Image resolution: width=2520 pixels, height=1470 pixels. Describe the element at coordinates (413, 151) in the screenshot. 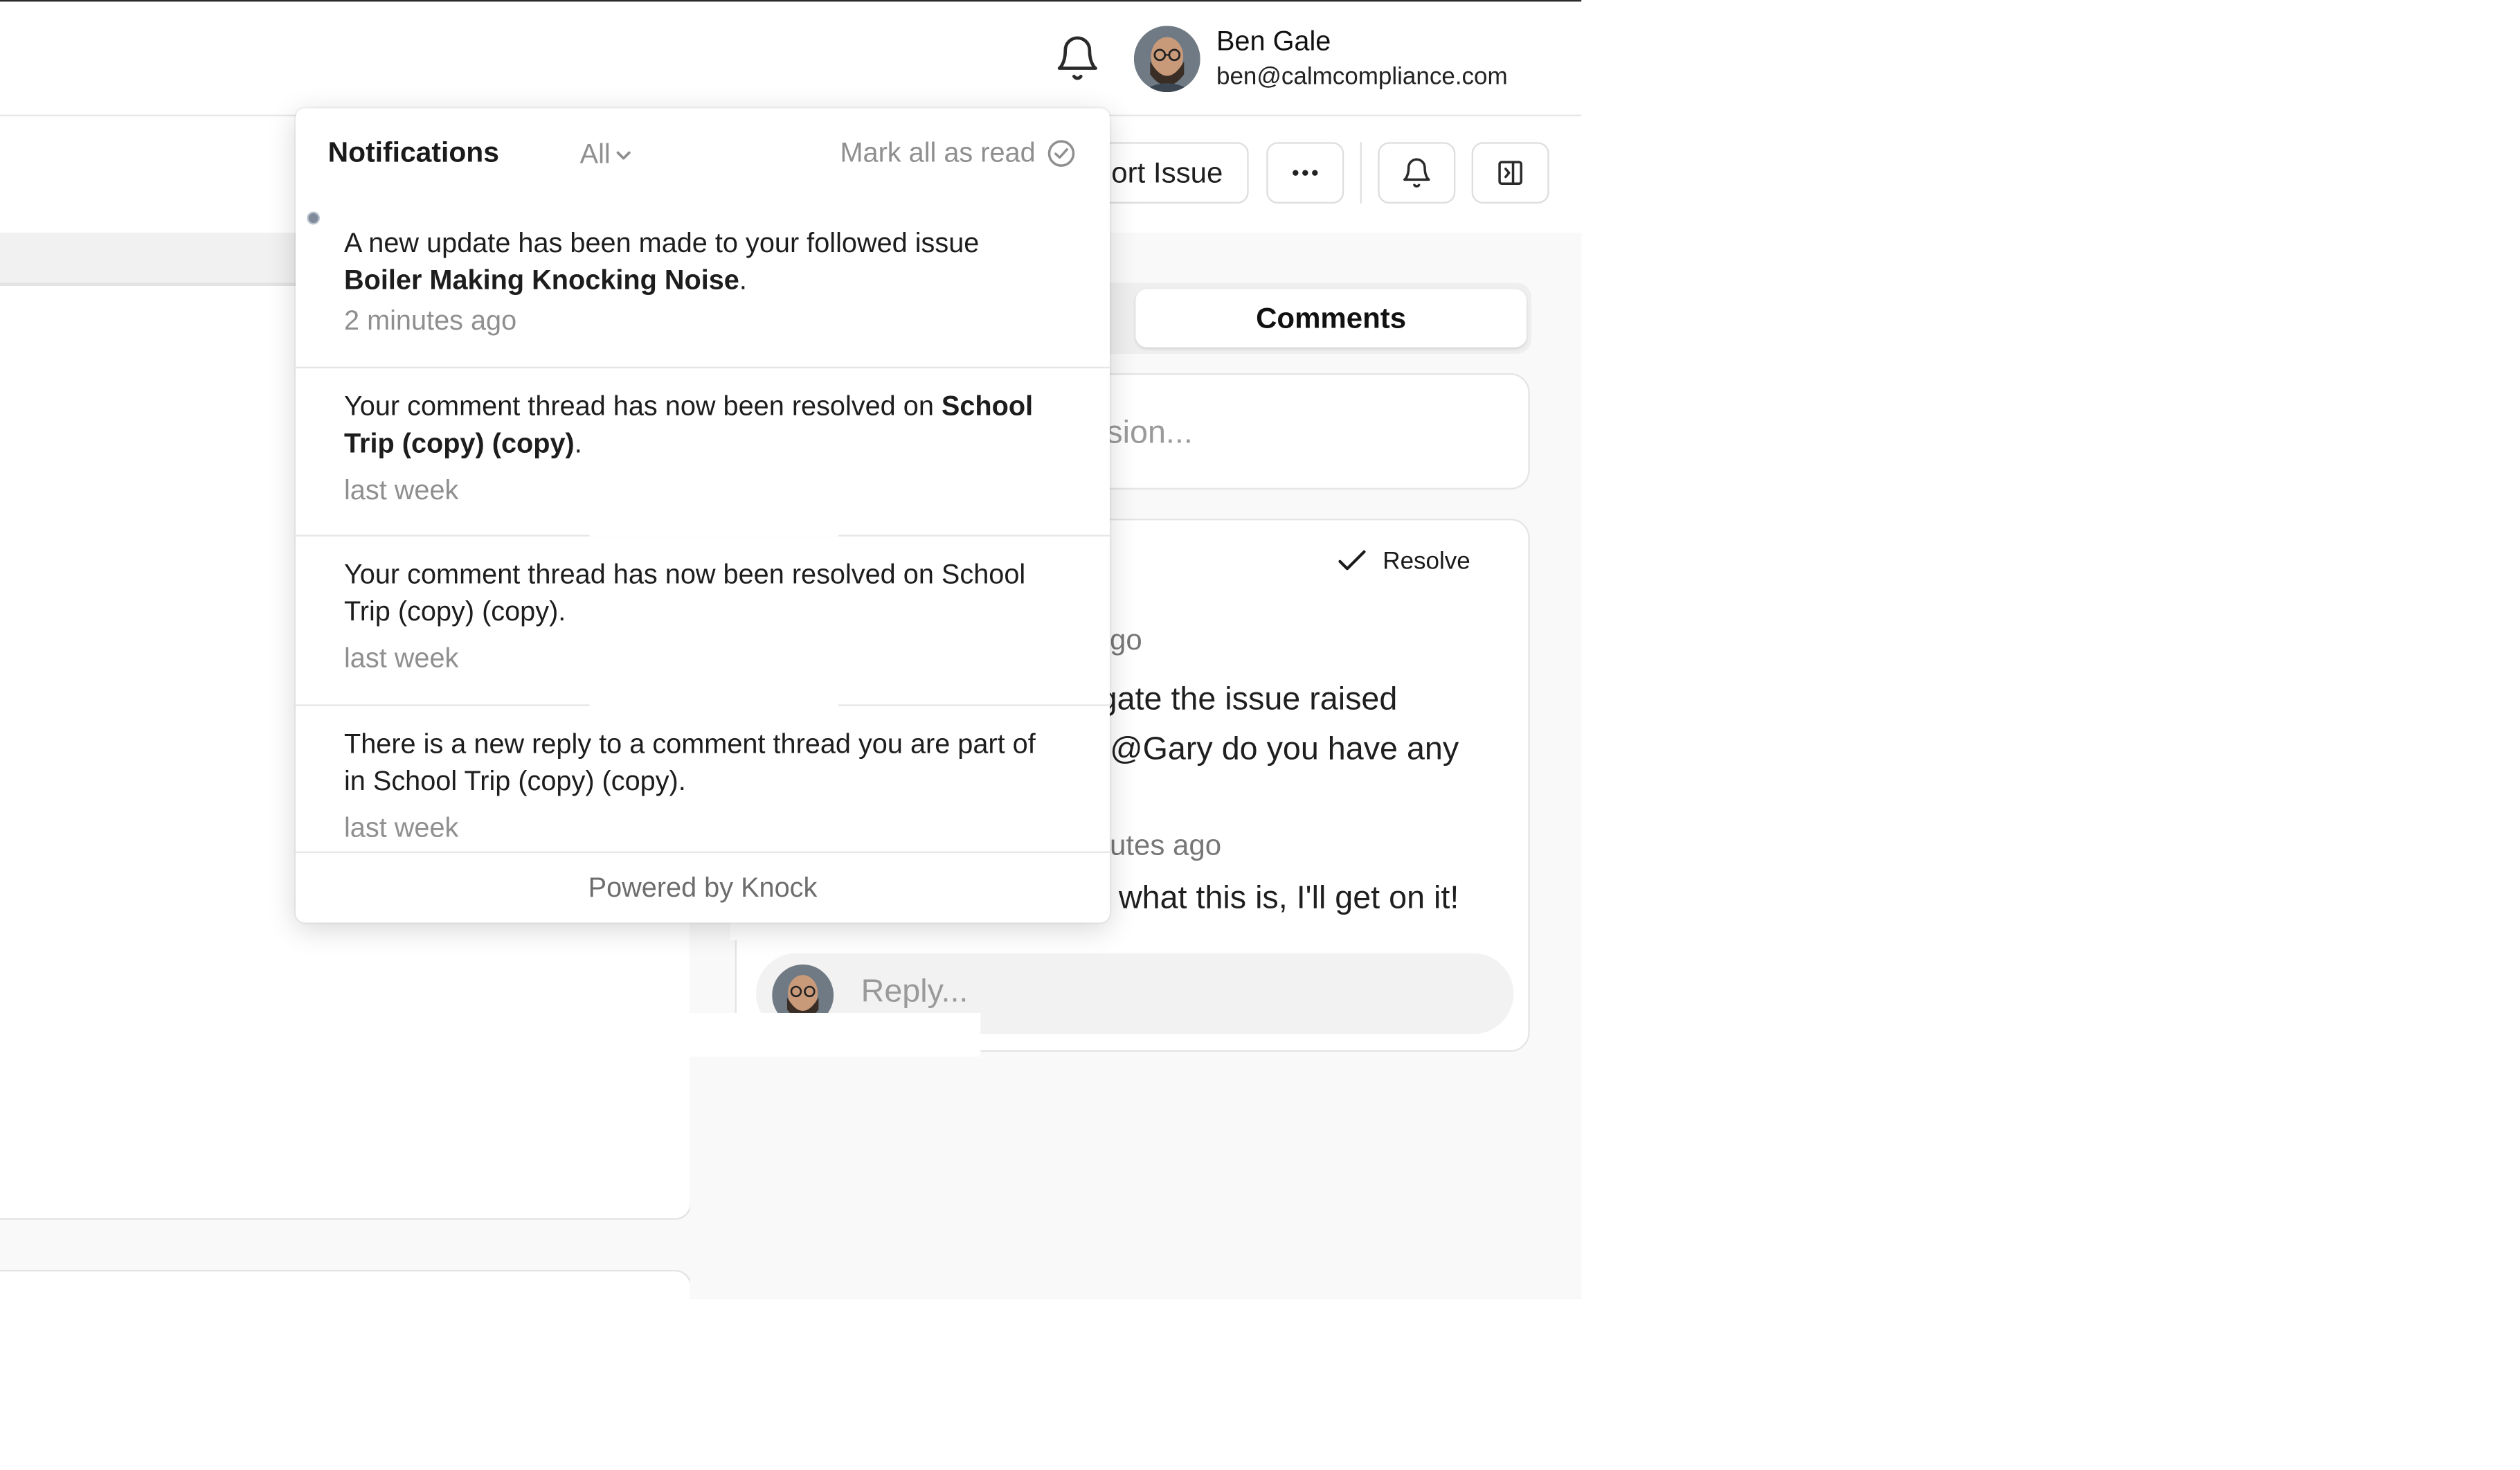

I see `notifications-title: Notifications` at that location.